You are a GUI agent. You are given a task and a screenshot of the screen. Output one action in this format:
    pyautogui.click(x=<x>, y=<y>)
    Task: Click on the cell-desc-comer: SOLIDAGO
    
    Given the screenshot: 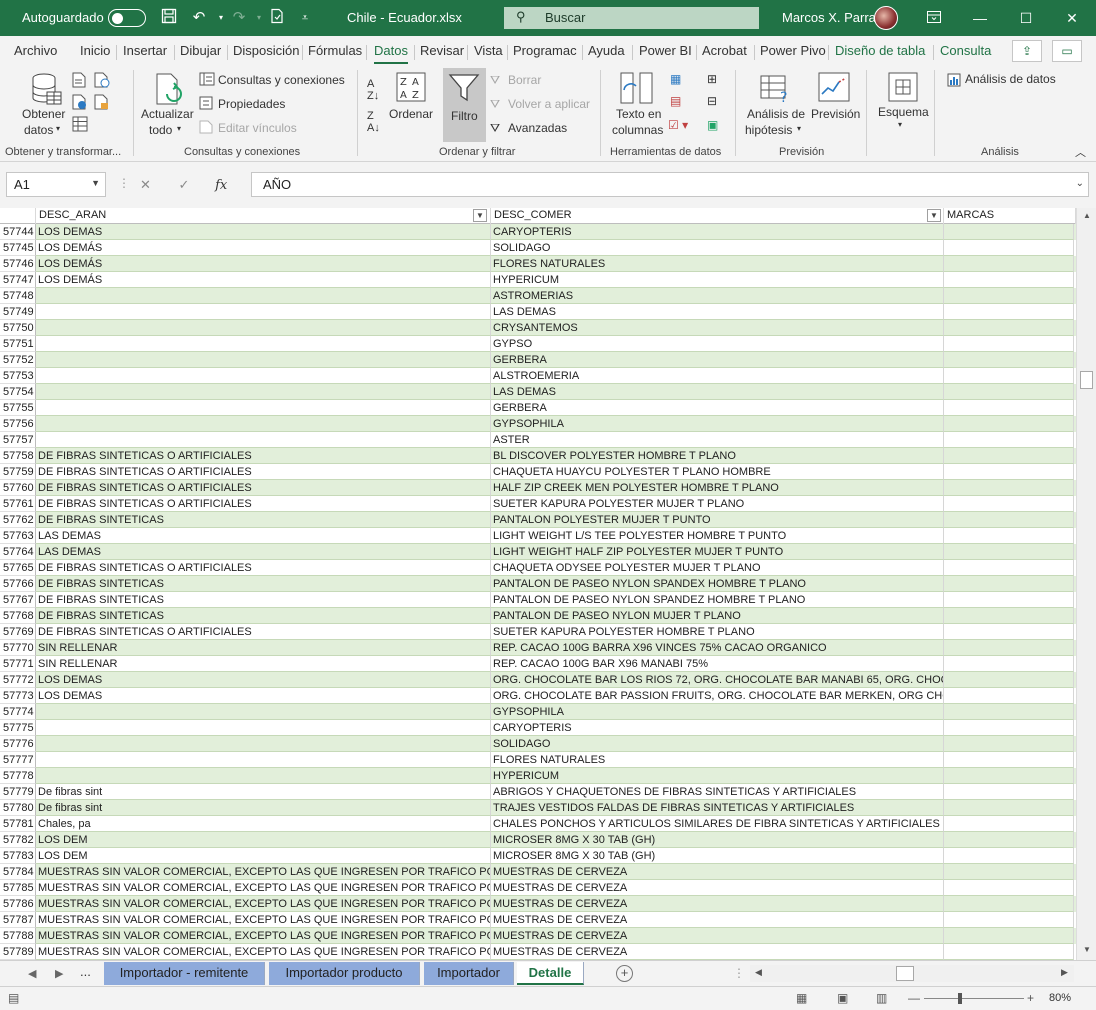 What is the action you would take?
    pyautogui.click(x=717, y=744)
    